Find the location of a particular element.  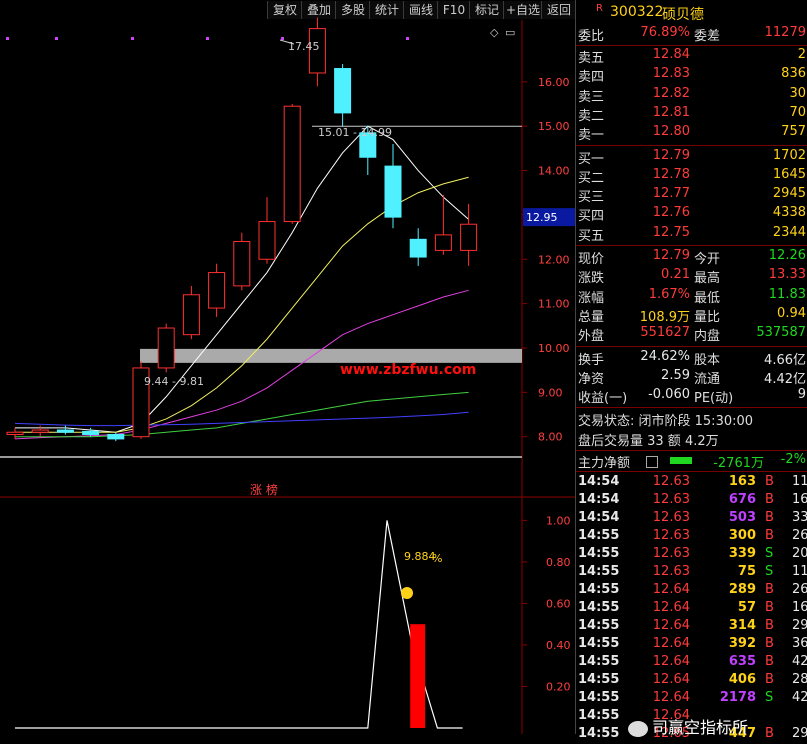

buy-level: 买五 12.75 2344 is located at coordinates (691, 234).